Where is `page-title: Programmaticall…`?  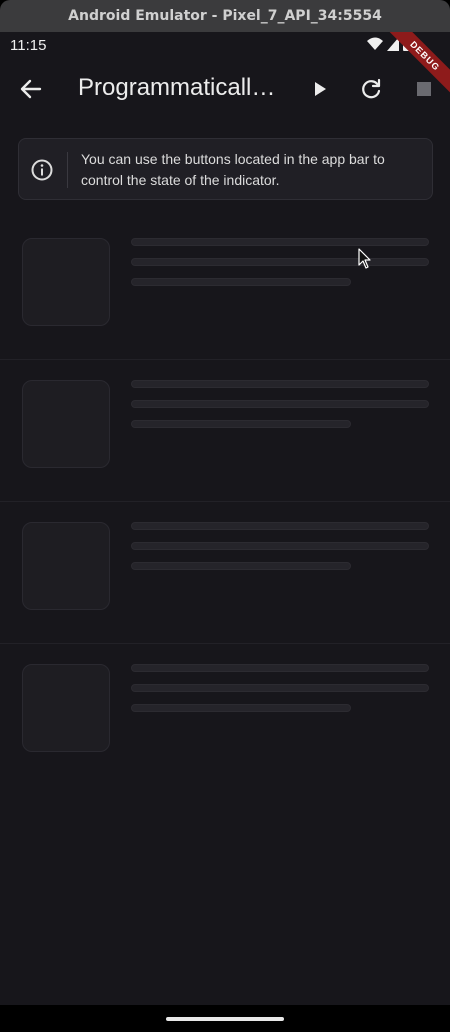 page-title: Programmaticall… is located at coordinates (177, 87).